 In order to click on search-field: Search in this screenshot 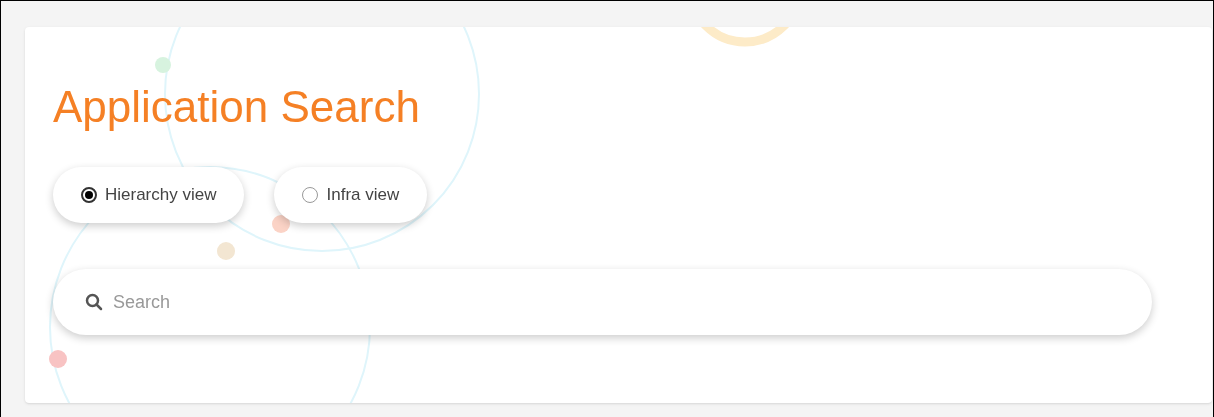, I will do `click(602, 302)`.